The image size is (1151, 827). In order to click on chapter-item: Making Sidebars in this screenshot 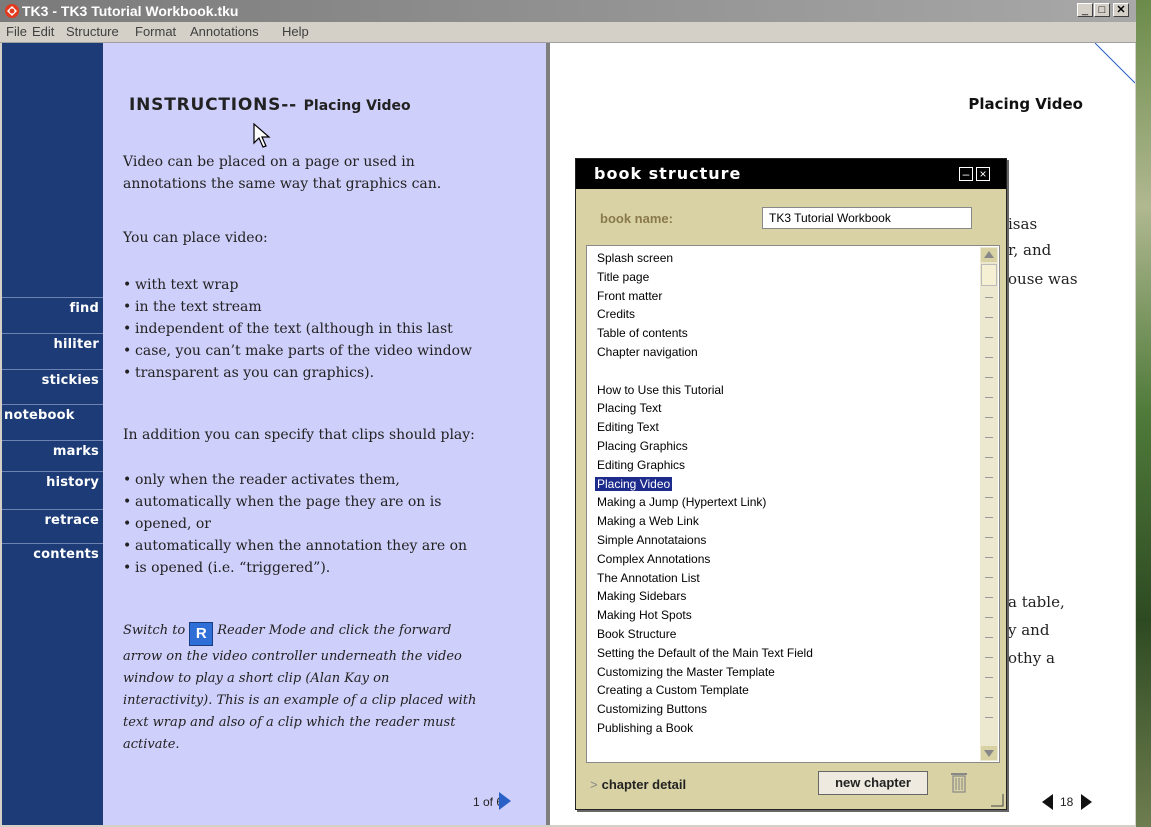, I will do `click(787, 596)`.